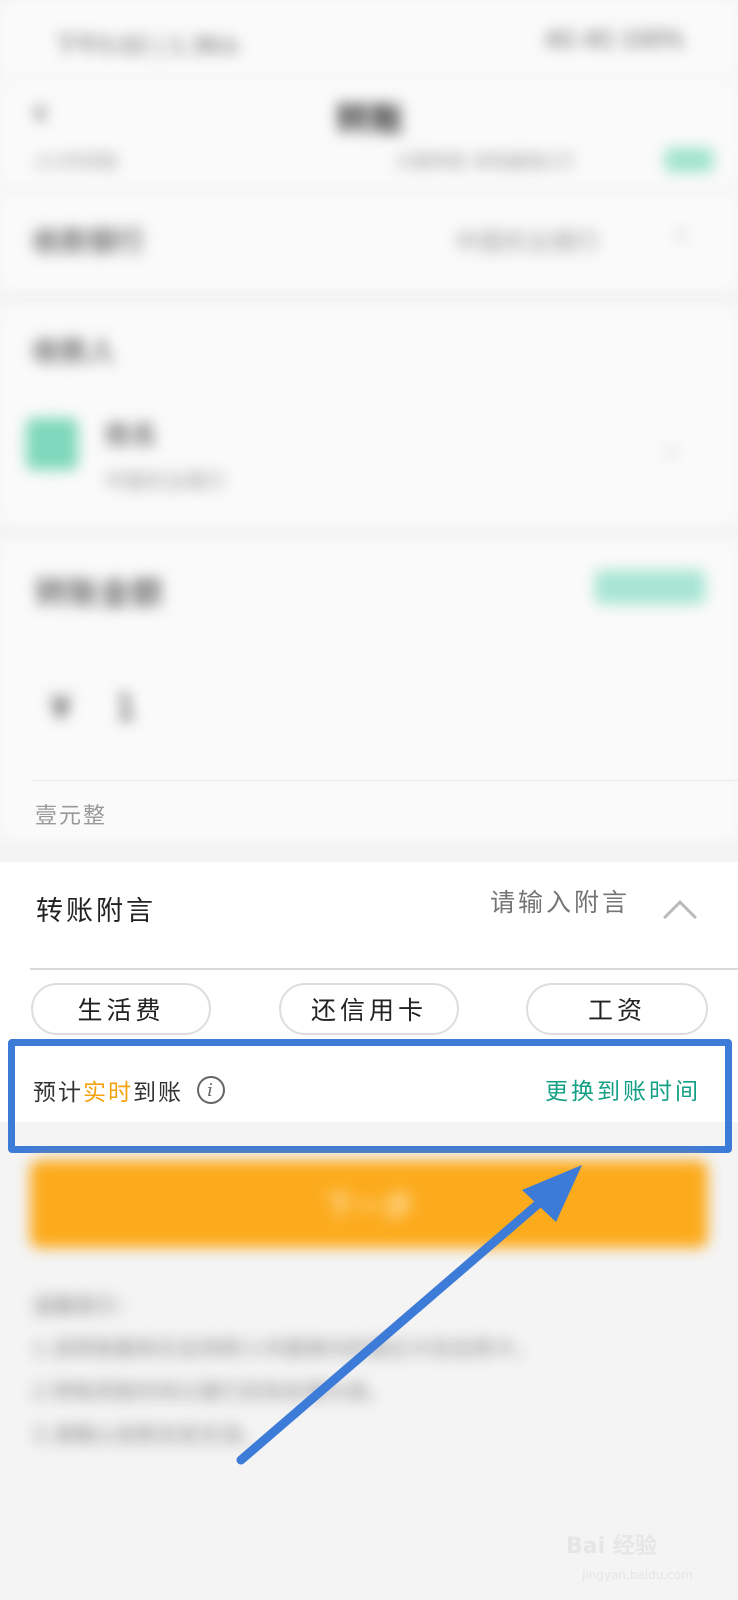 This screenshot has height=1600, width=738. I want to click on annotation-highlight-box, so click(370, 1096).